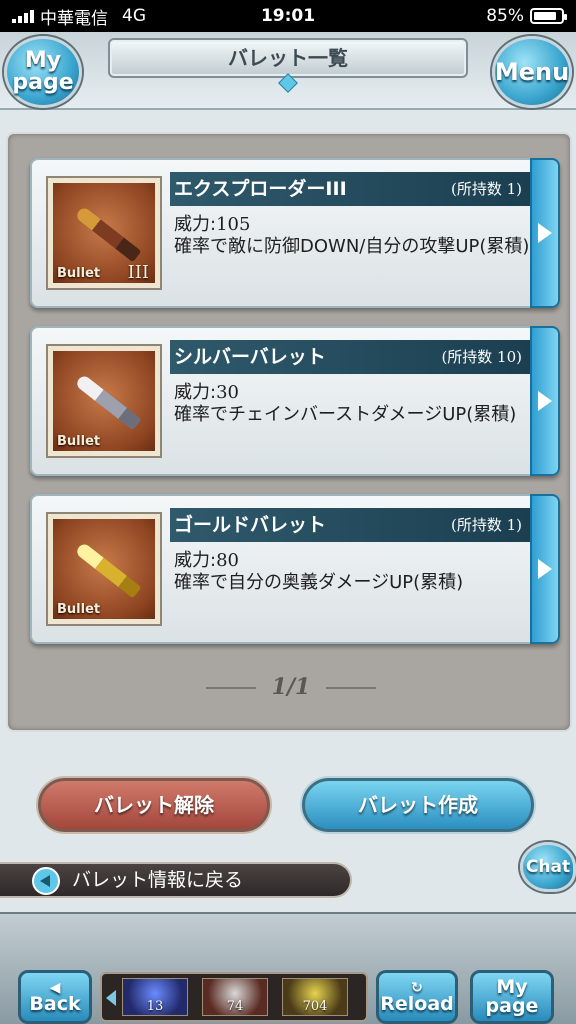 The width and height of the screenshot is (576, 1024). I want to click on power-value: 80, so click(227, 560).